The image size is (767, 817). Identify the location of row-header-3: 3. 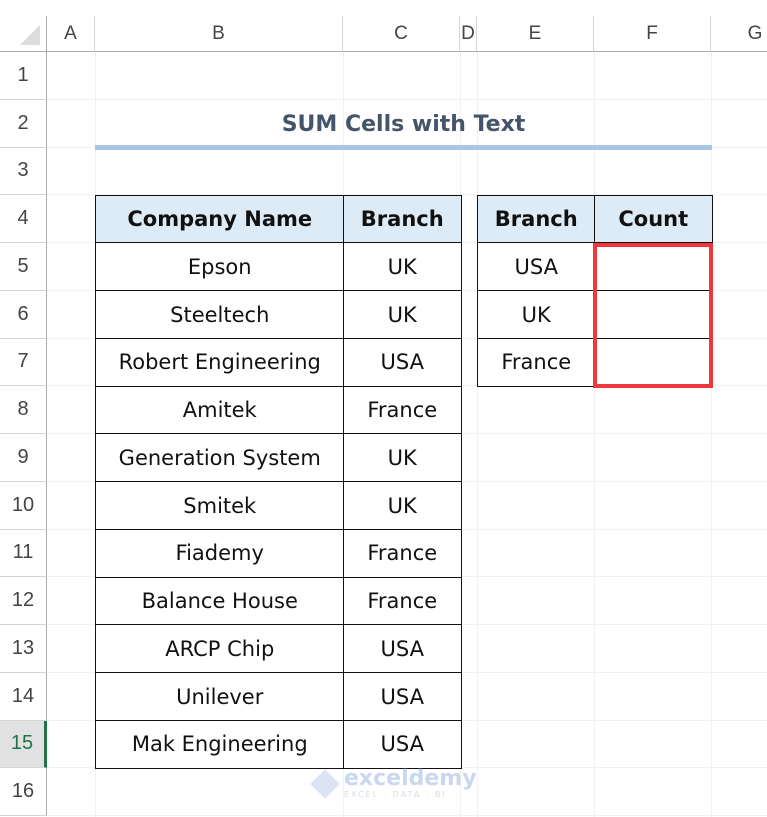
(23, 171).